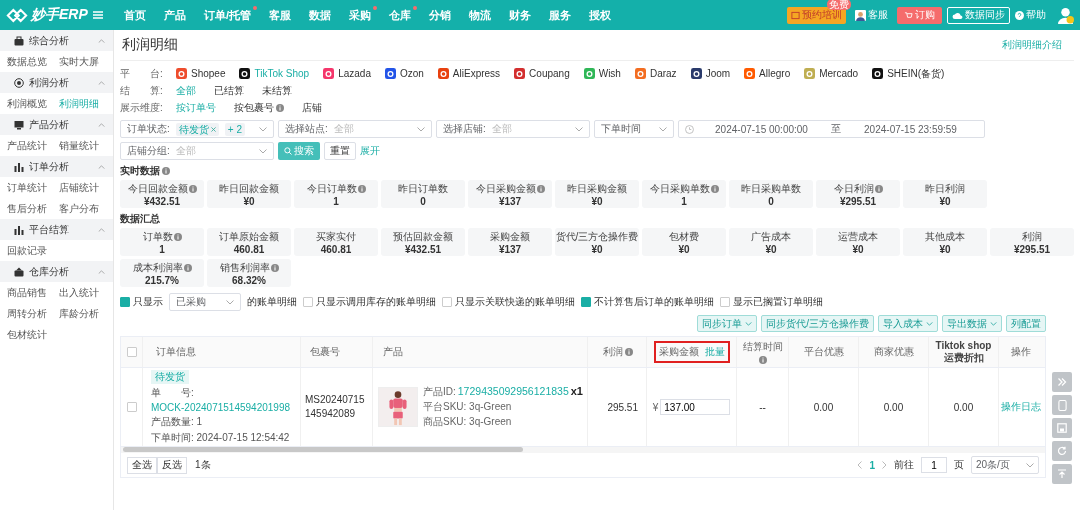 This screenshot has width=1080, height=510. Describe the element at coordinates (1065, 15) in the screenshot. I see `user-avatar-icon` at that location.